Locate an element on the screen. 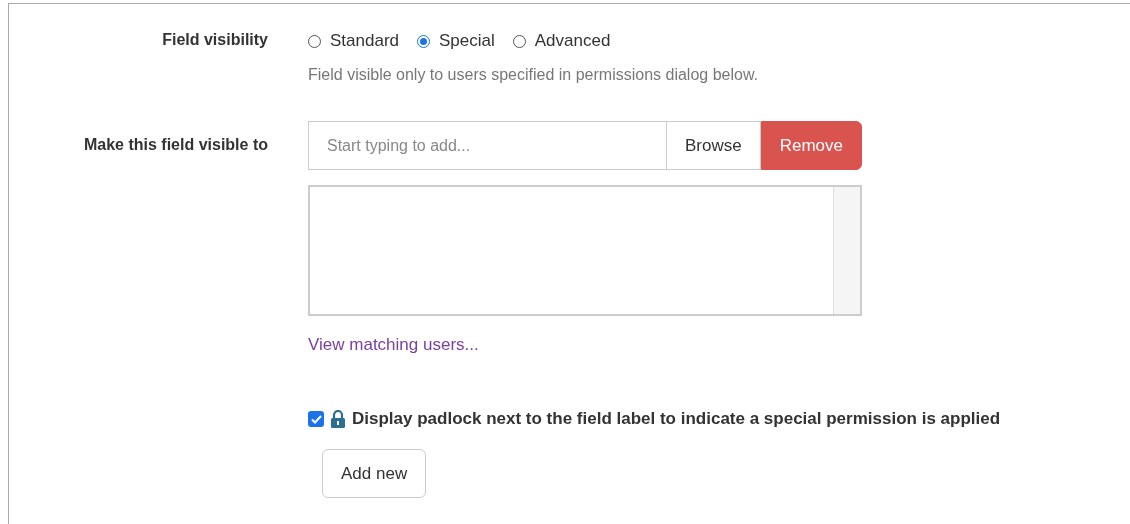 Image resolution: width=1130 pixels, height=524 pixels. hint-text: Field visible only to users specified in permissions dialog below. is located at coordinates (533, 75).